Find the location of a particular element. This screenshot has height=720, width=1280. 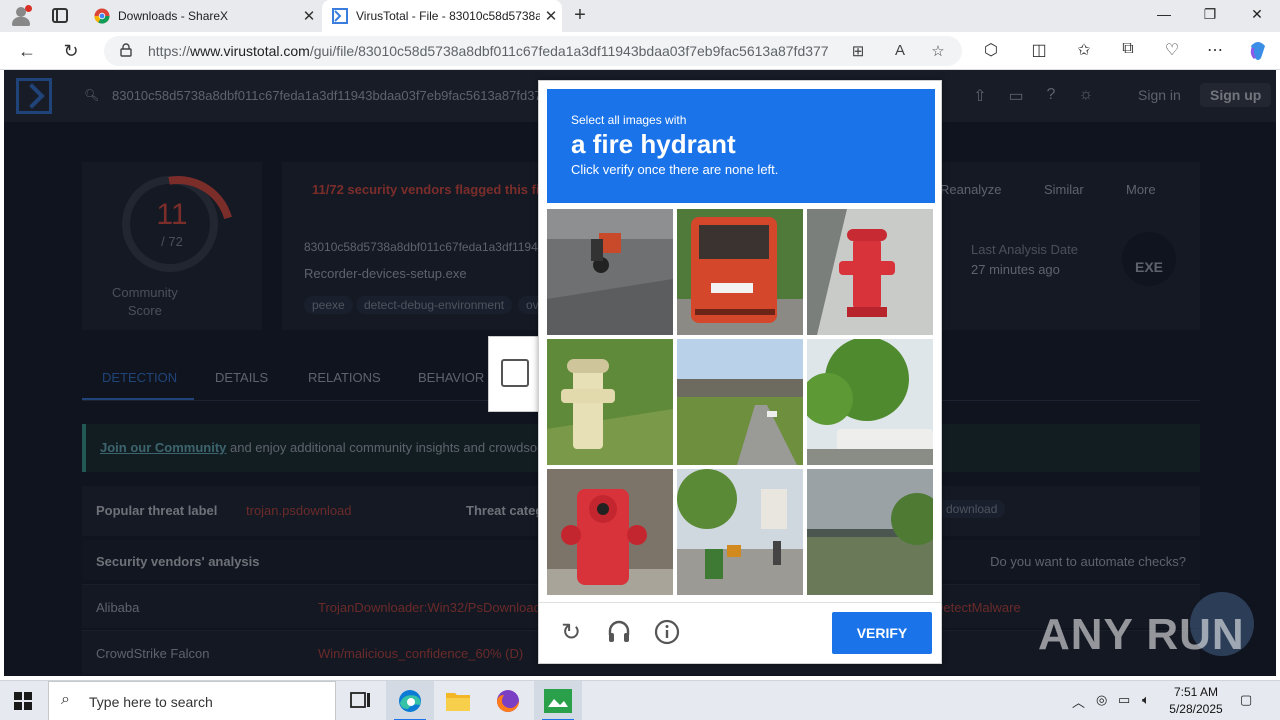

sharex-taskbar-icon is located at coordinates (558, 700).